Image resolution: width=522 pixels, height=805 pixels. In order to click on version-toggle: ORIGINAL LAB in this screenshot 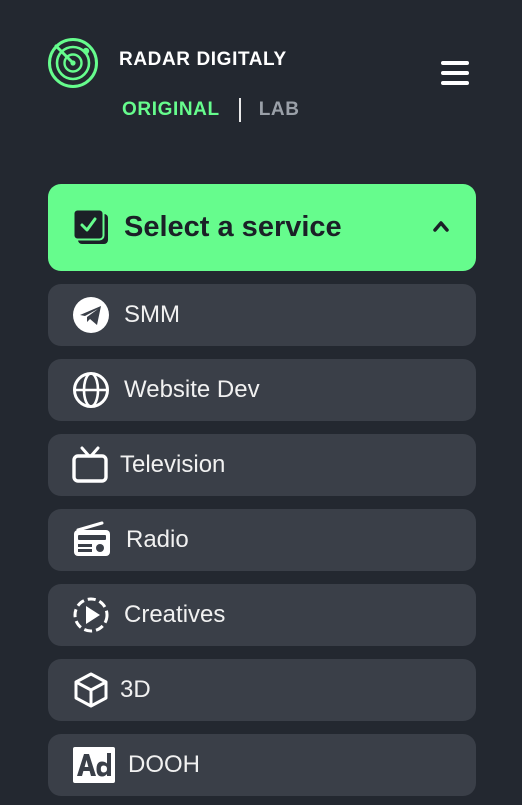, I will do `click(211, 110)`.